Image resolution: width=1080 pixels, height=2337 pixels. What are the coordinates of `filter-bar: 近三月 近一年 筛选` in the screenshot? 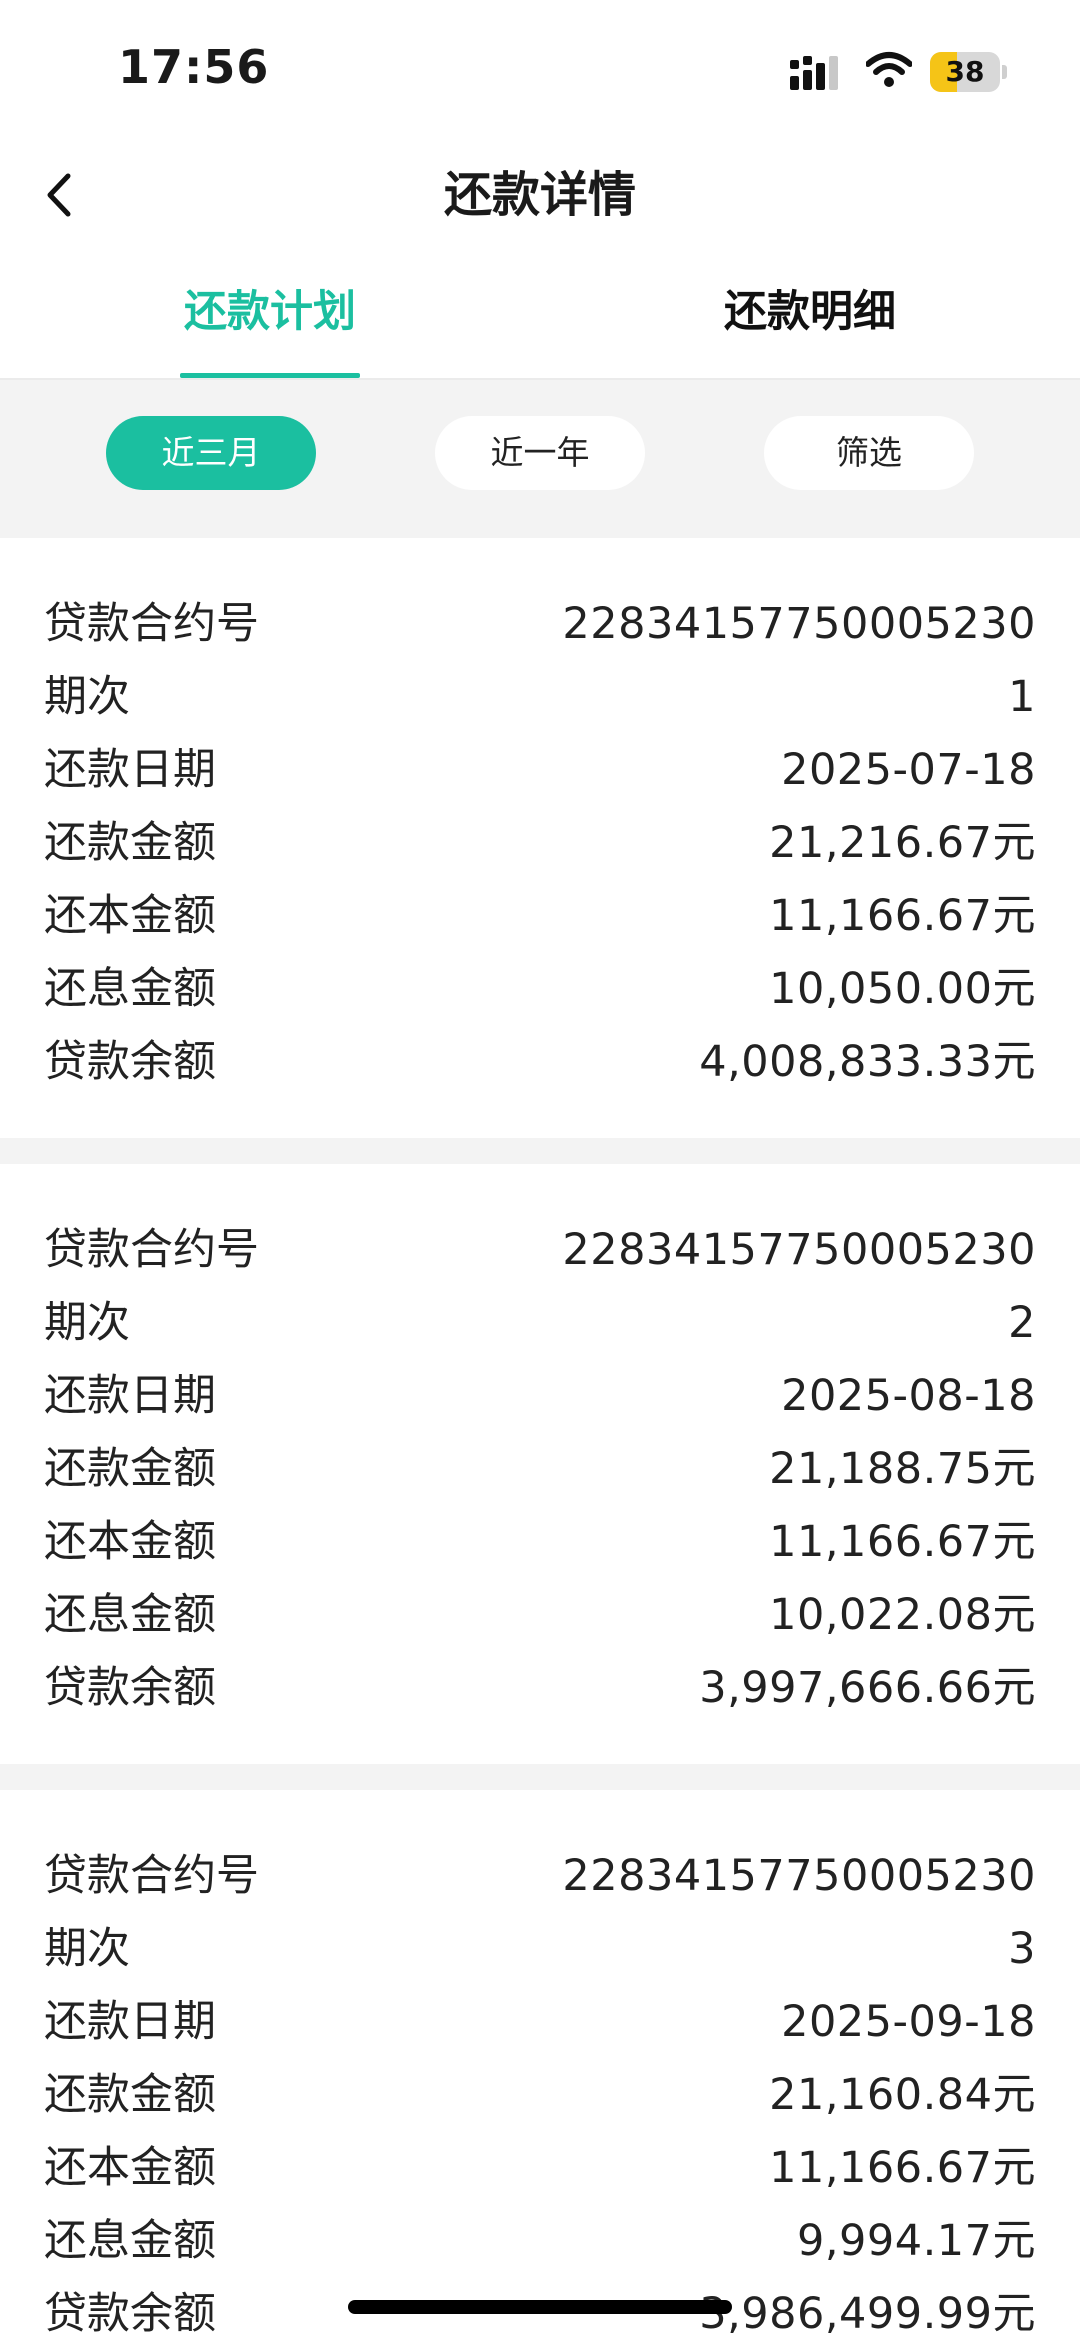 It's located at (540, 460).